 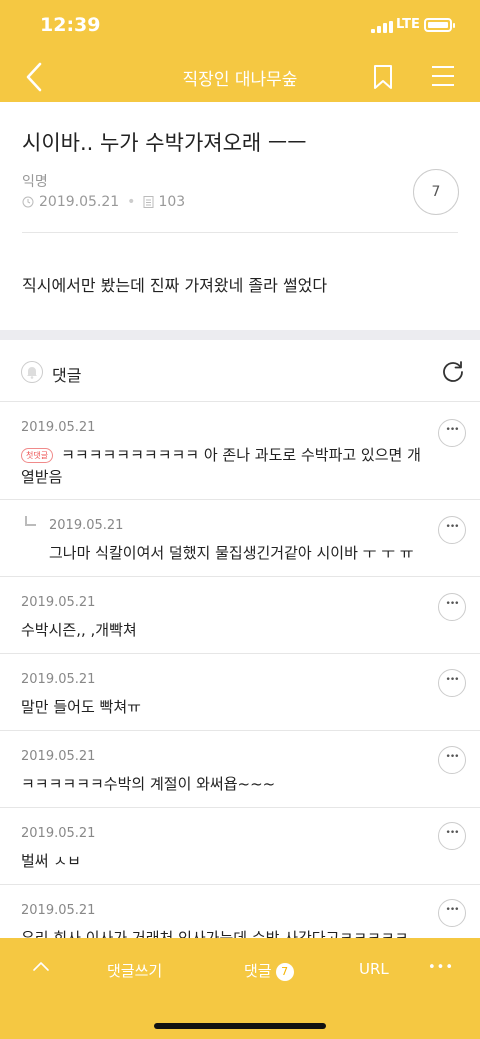 What do you see at coordinates (231, 553) in the screenshot?
I see `comment-text: 그나마 식칼이여서 덜했지 물집생긴거같아 시이바 ㅜ ㅜ ㅠ` at bounding box center [231, 553].